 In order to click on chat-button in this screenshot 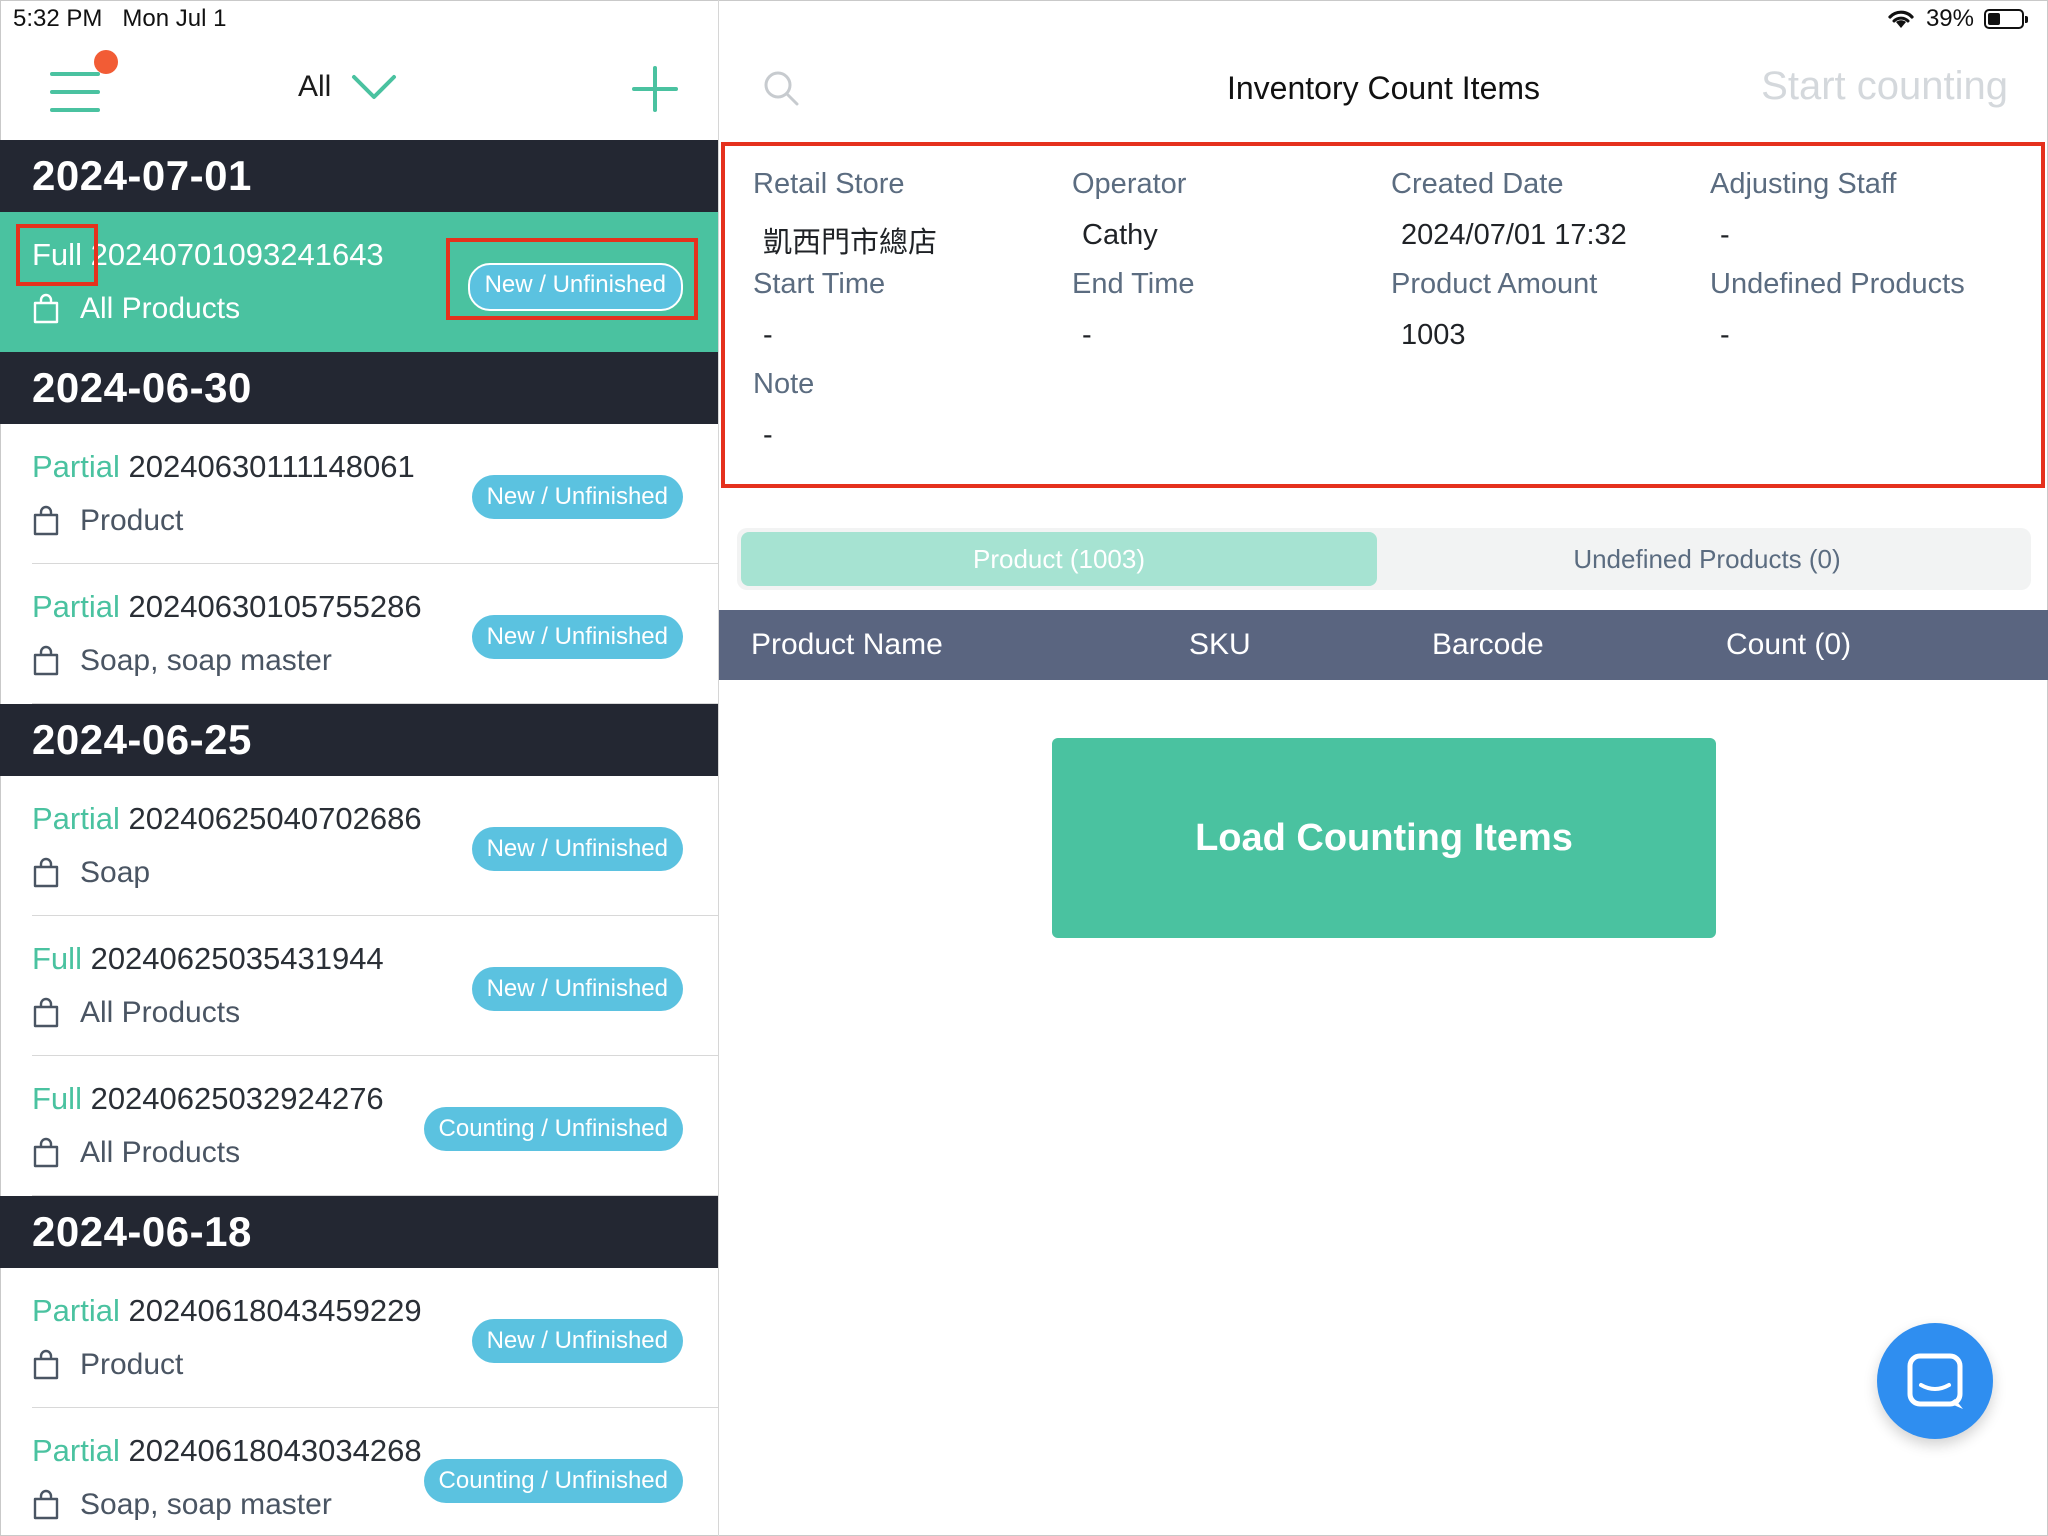, I will do `click(1935, 1381)`.